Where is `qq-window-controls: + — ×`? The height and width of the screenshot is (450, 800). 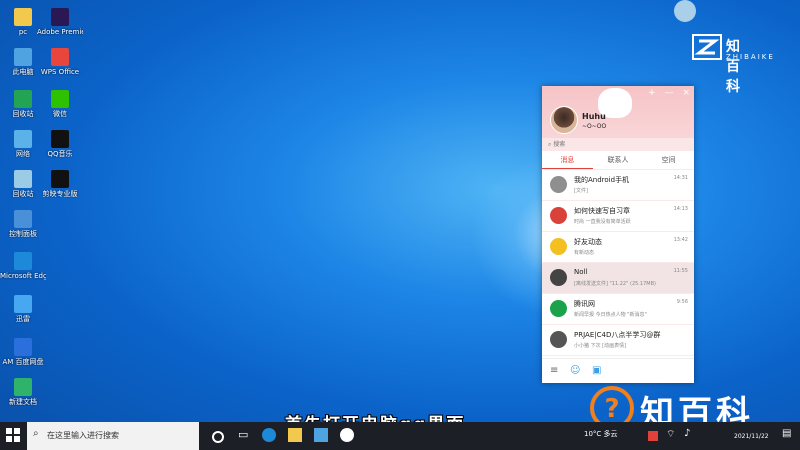
qq-window-controls: + — × is located at coordinates (666, 93).